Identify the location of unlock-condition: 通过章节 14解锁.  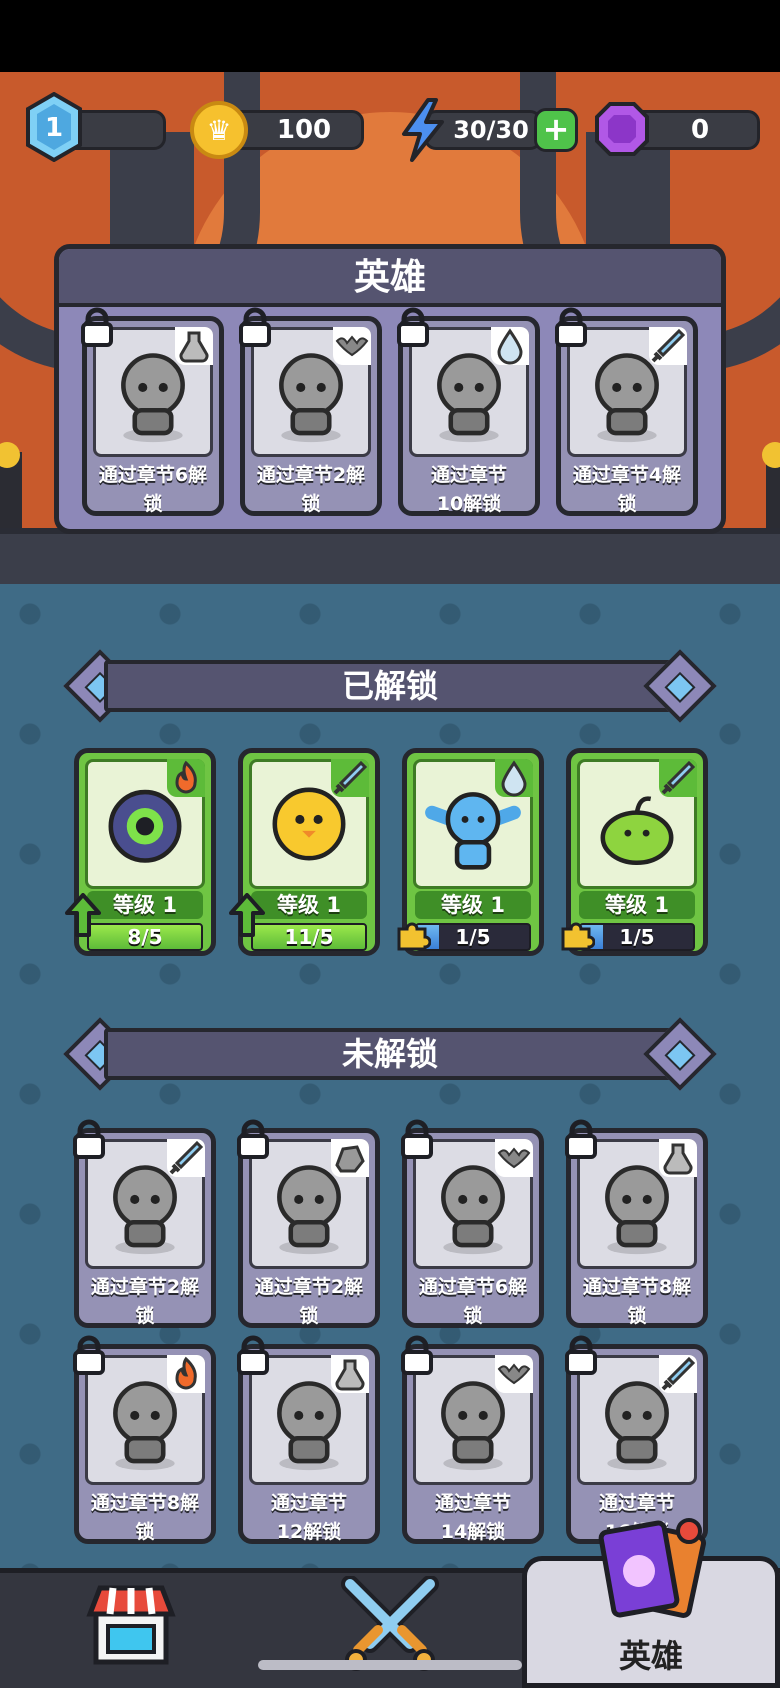
(472, 1517).